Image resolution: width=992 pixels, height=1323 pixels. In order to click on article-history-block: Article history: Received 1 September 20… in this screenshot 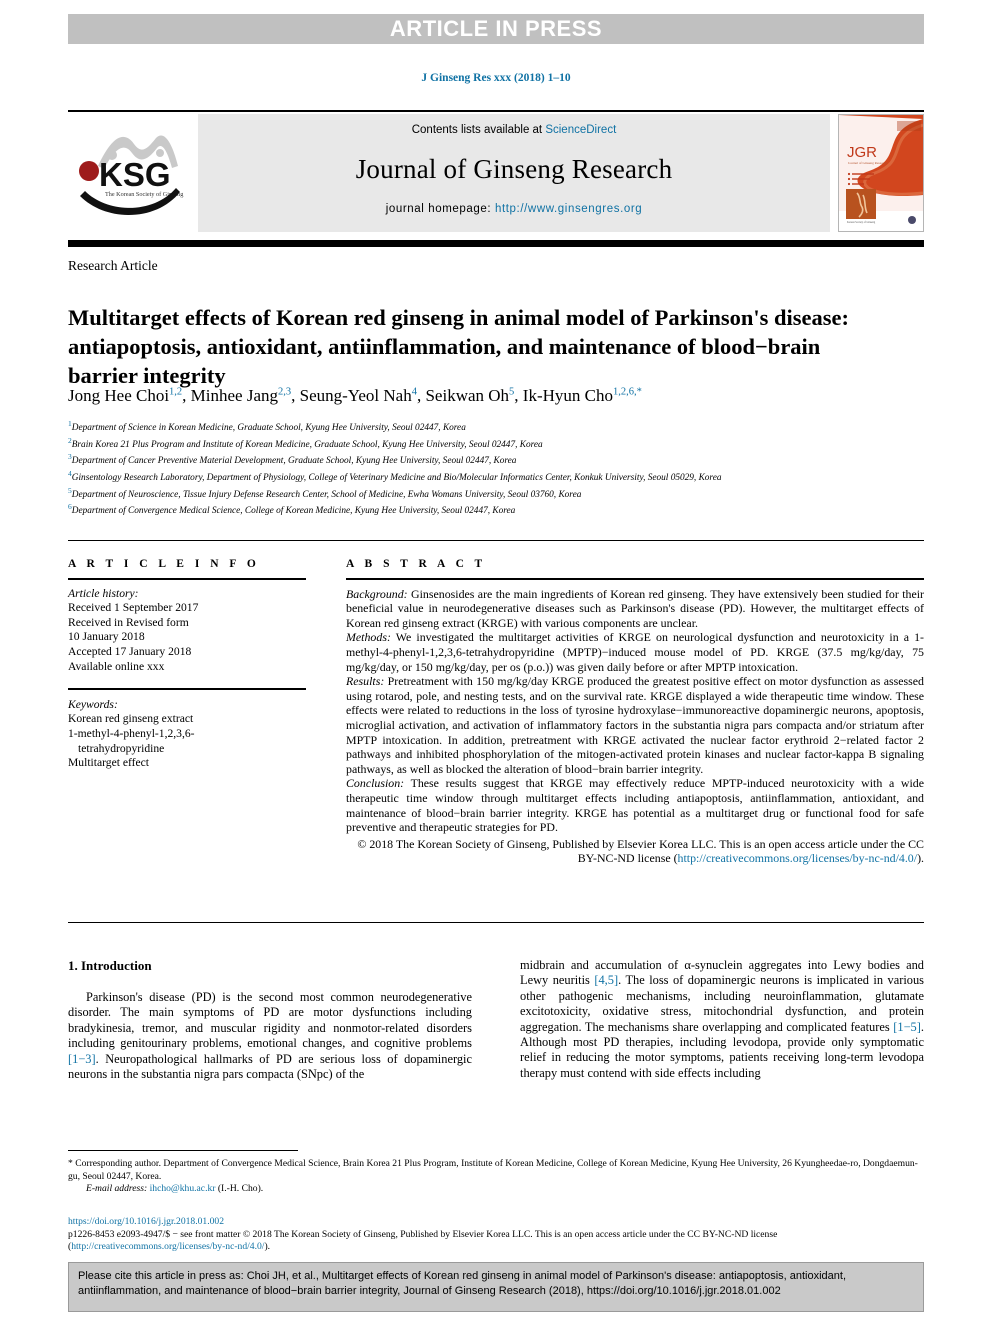, I will do `click(187, 631)`.